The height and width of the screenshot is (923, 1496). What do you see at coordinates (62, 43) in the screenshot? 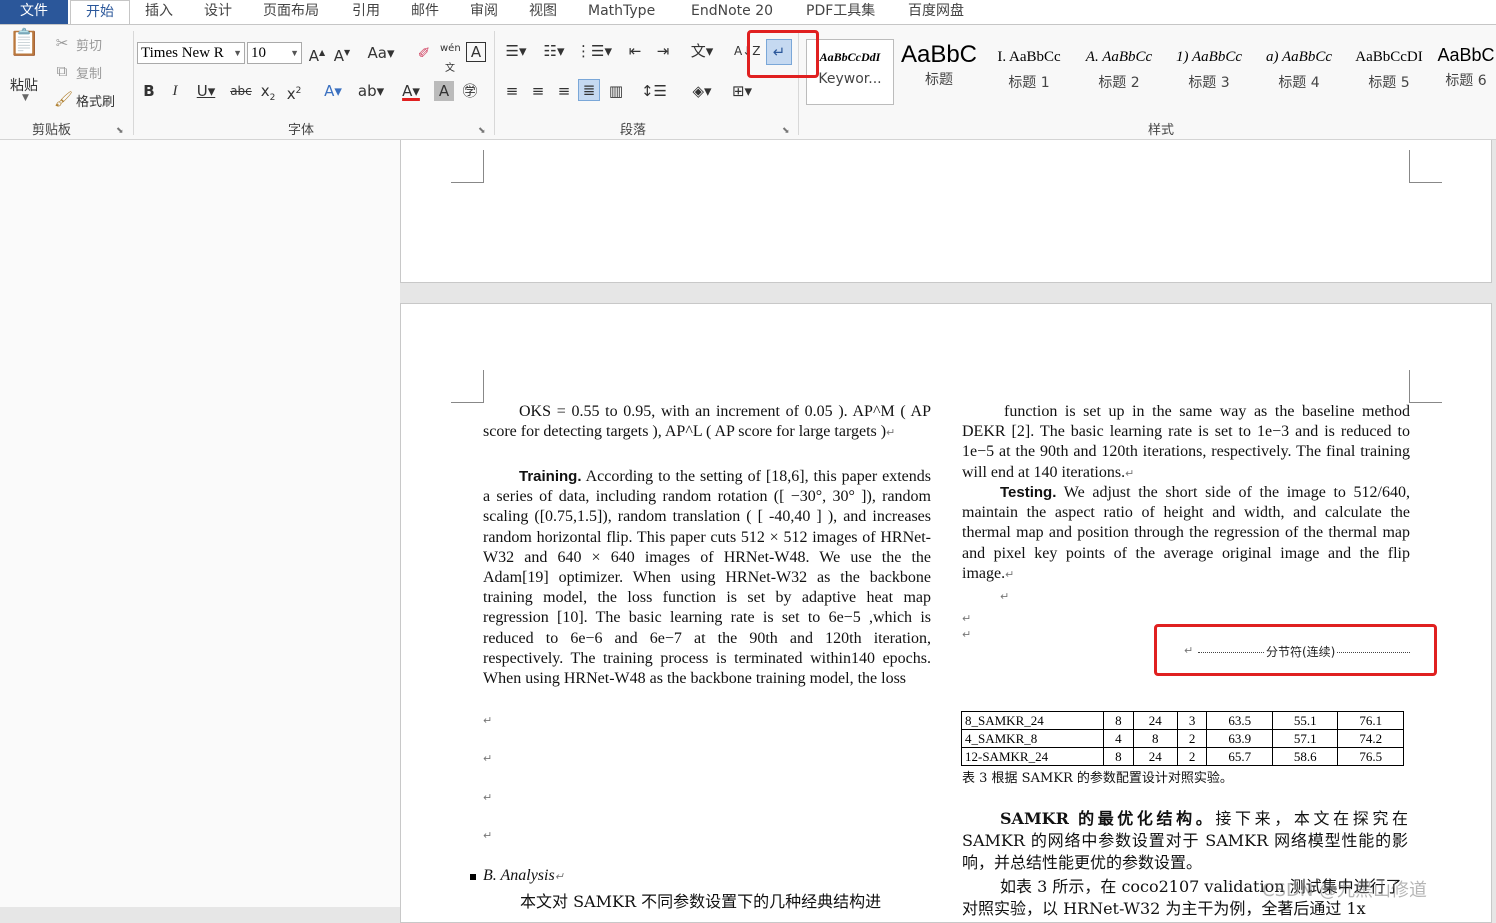
I see `scissors-icon: ✂` at bounding box center [62, 43].